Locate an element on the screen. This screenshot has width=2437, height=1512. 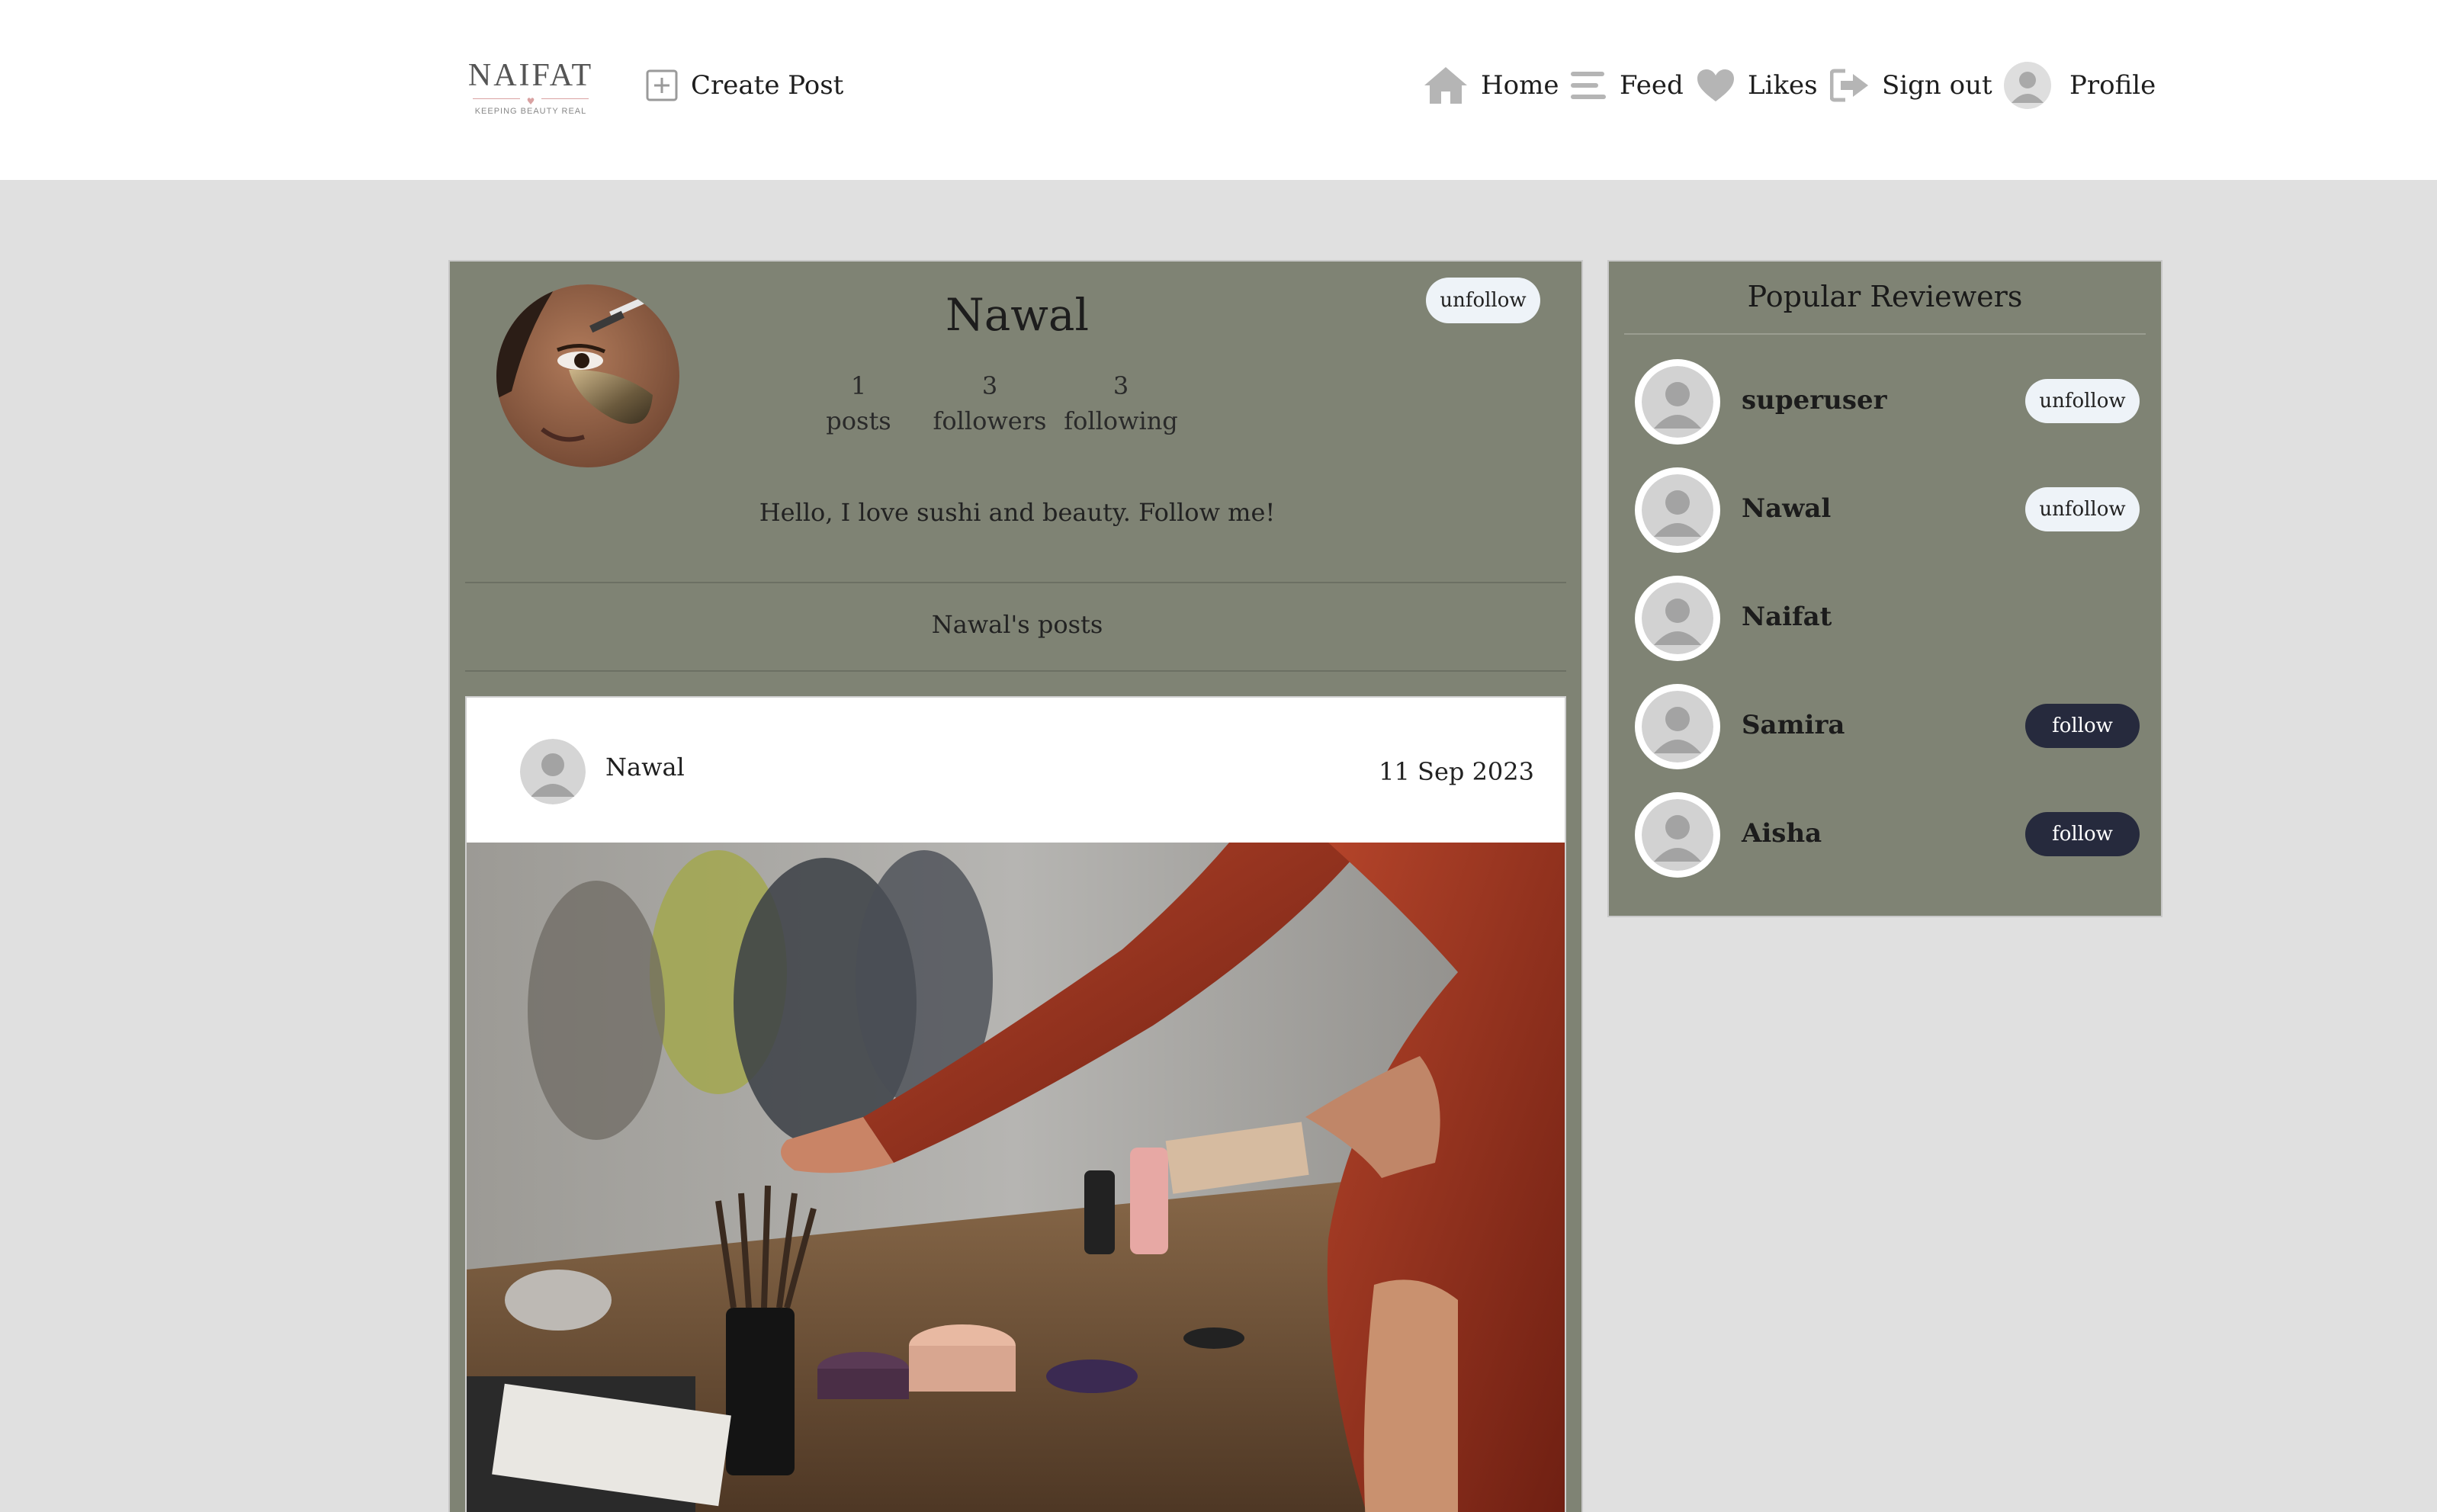
nav-likes-label: Likes is located at coordinates (1783, 85).